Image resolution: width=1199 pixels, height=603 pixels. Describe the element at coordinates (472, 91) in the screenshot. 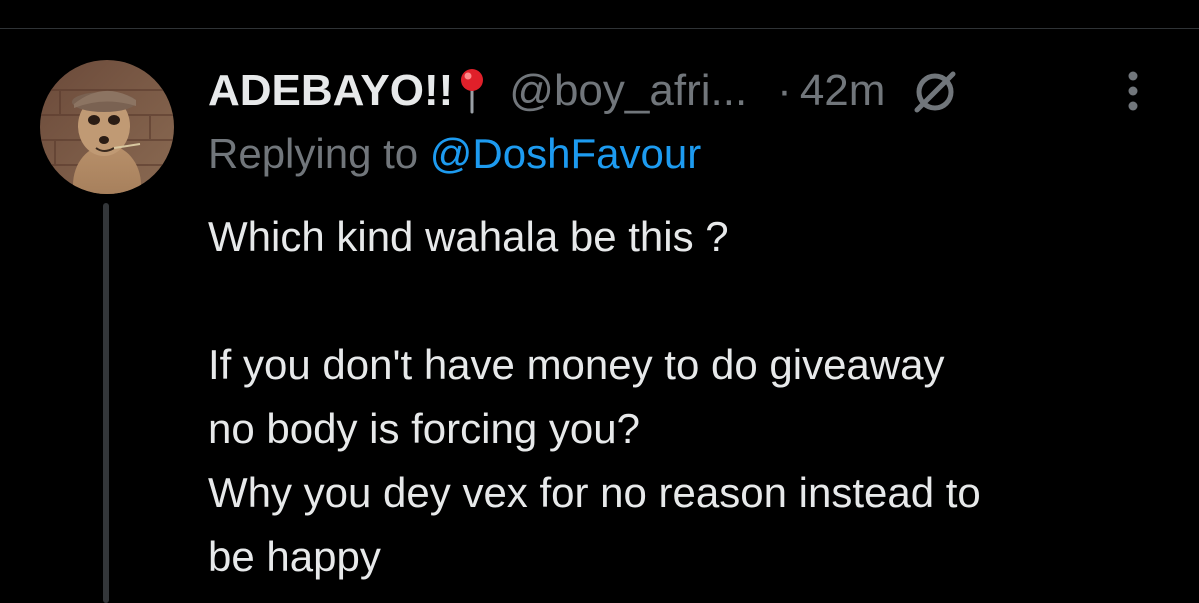

I see `round-pushpin-icon` at that location.